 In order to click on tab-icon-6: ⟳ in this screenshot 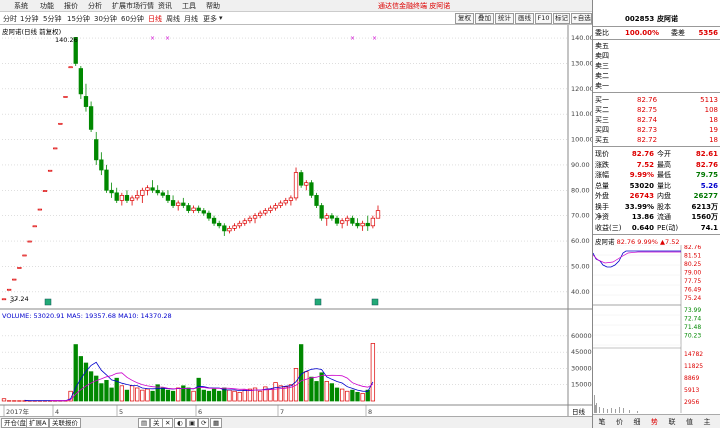, I will do `click(204, 423)`.